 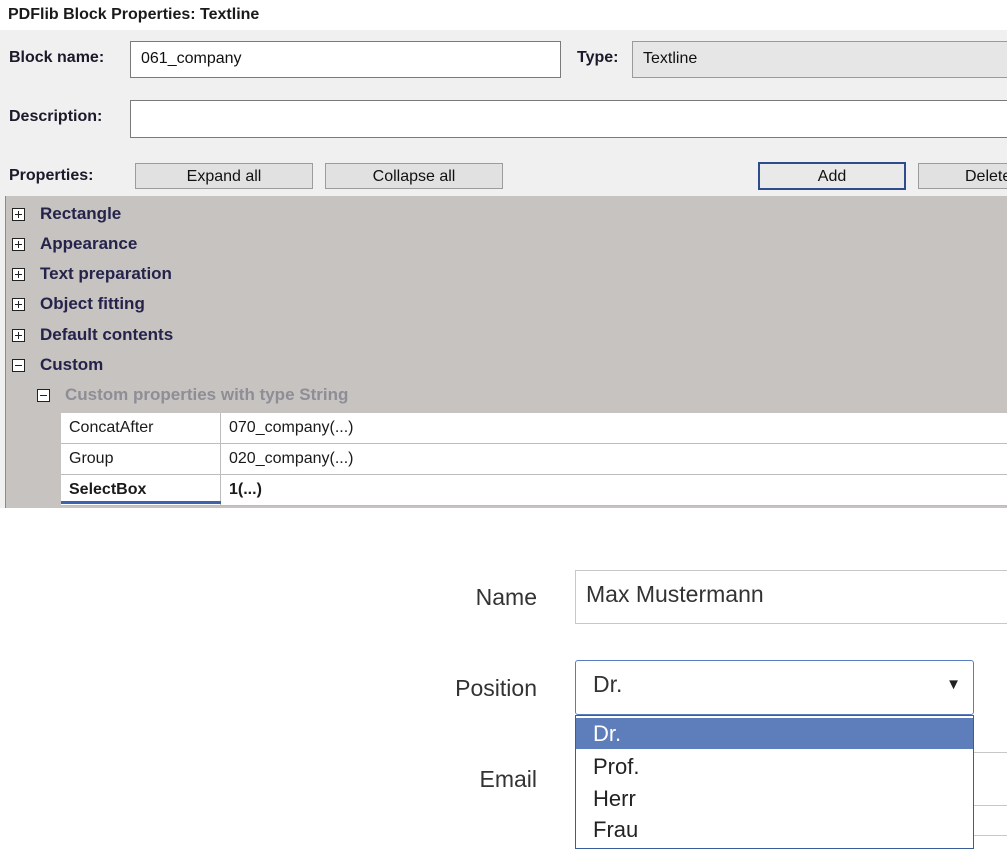 I want to click on name-input: Max Mustermann, so click(x=791, y=597).